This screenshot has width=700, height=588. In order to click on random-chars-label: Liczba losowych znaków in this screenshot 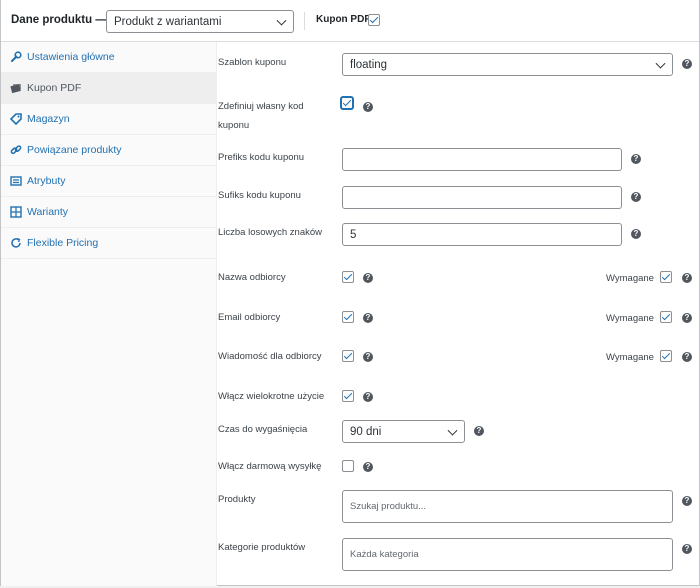, I will do `click(270, 232)`.